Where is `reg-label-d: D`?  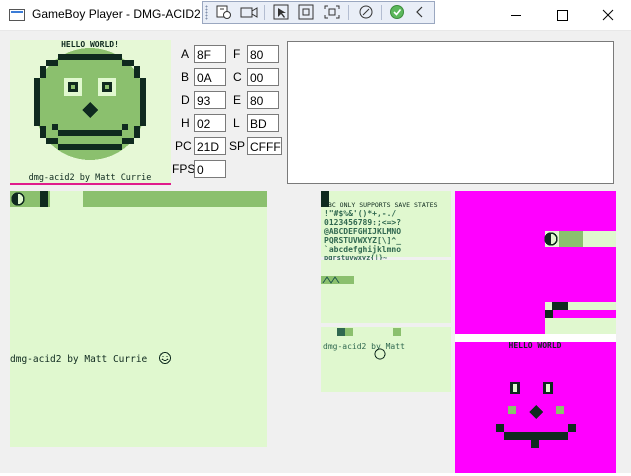
reg-label-d: D is located at coordinates (185, 100).